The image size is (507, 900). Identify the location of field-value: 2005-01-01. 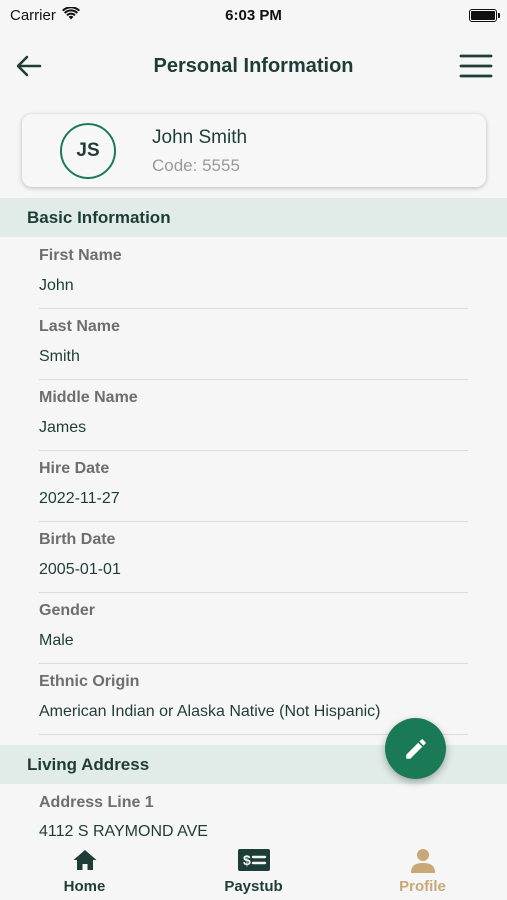
(80, 569).